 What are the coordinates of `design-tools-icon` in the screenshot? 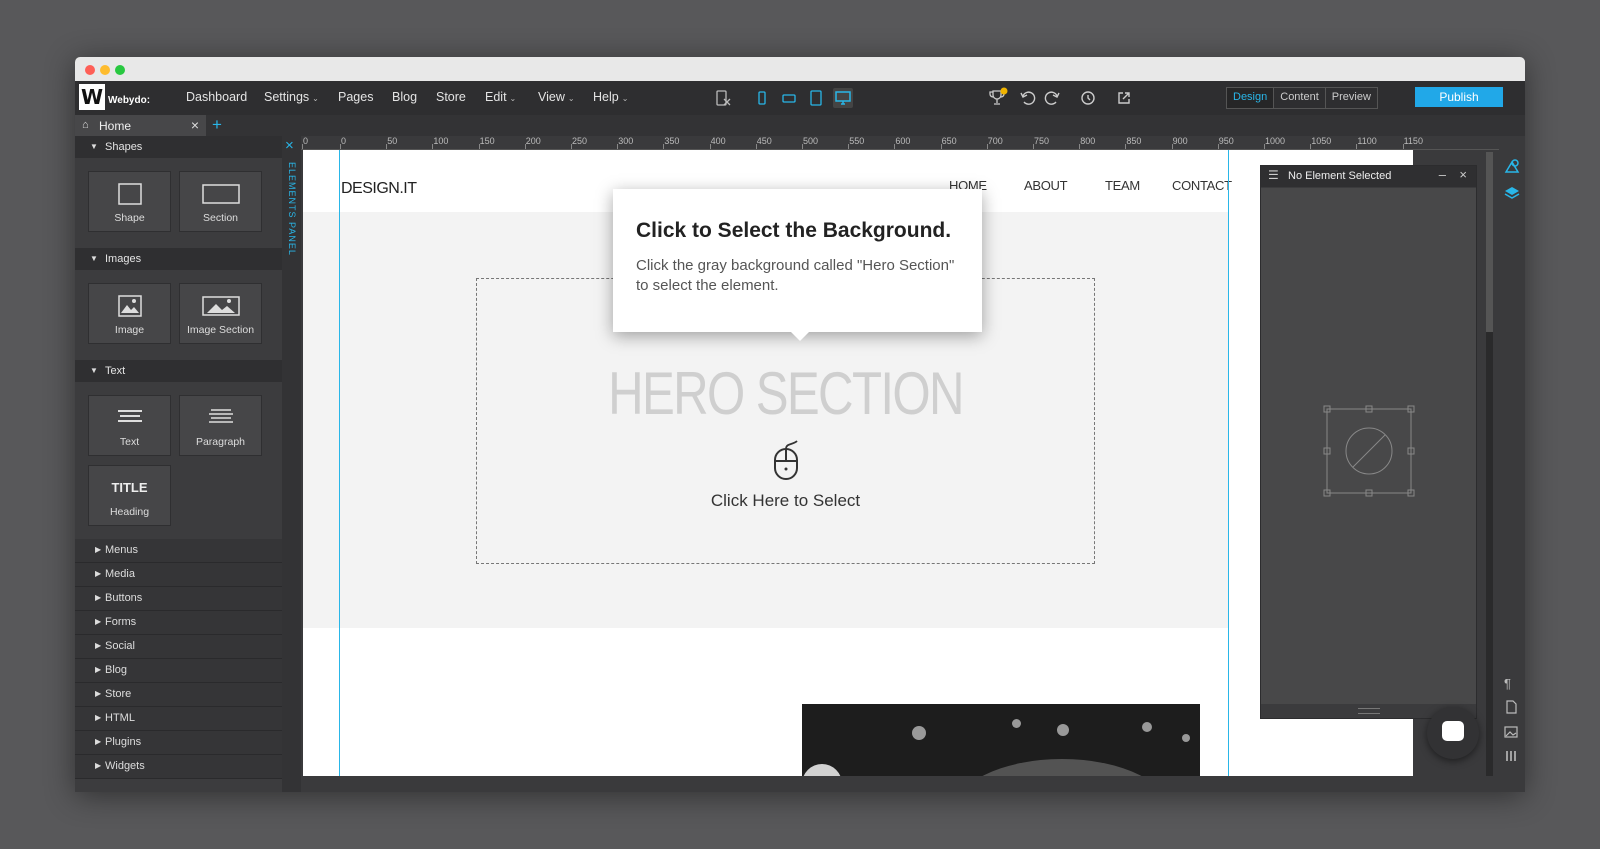 It's located at (1512, 167).